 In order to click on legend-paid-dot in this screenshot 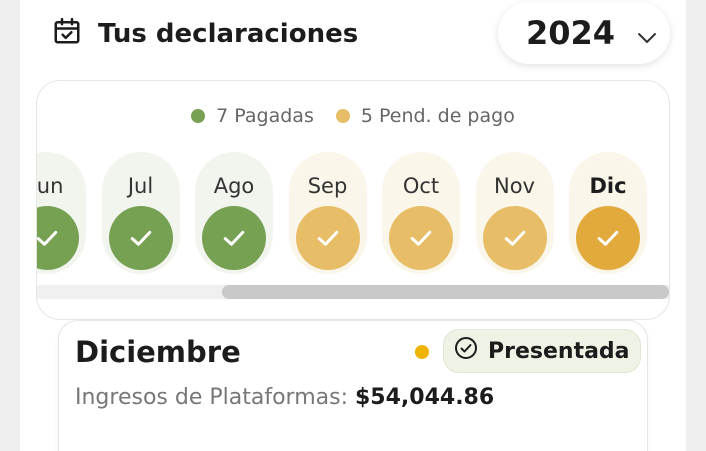, I will do `click(198, 116)`.